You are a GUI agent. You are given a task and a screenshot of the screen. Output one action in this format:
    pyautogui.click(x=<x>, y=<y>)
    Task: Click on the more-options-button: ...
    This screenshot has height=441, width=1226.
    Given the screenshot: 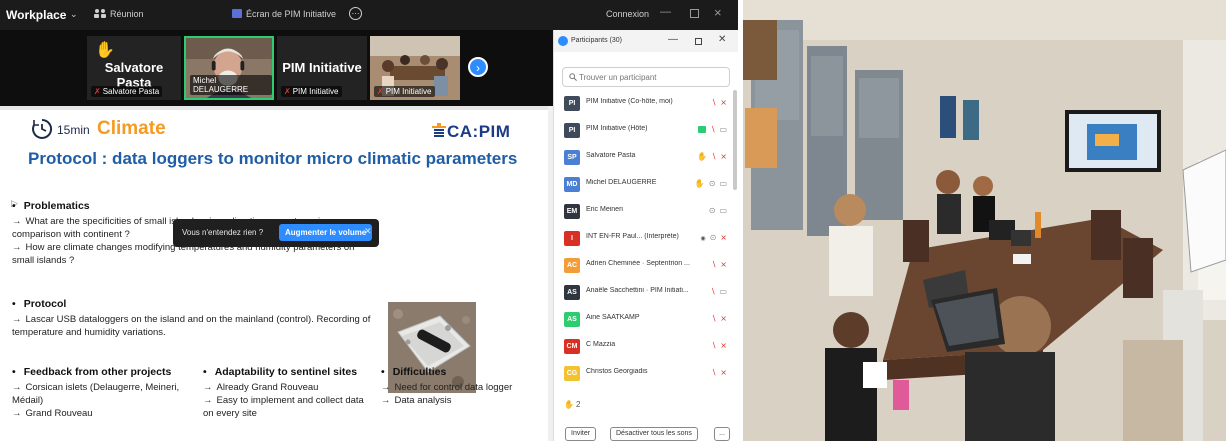 What is the action you would take?
    pyautogui.click(x=722, y=434)
    